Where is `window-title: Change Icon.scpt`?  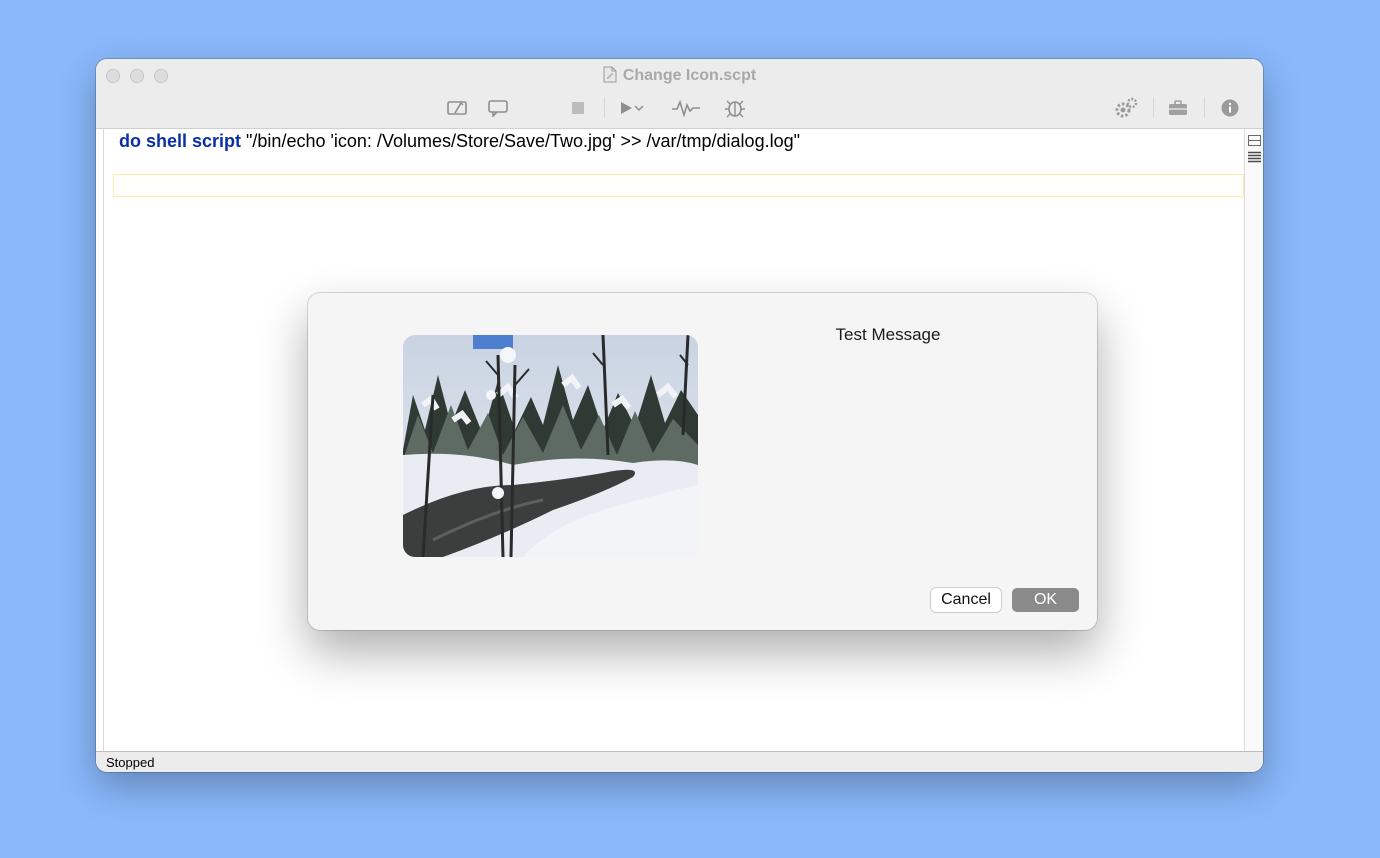 window-title: Change Icon.scpt is located at coordinates (679, 77).